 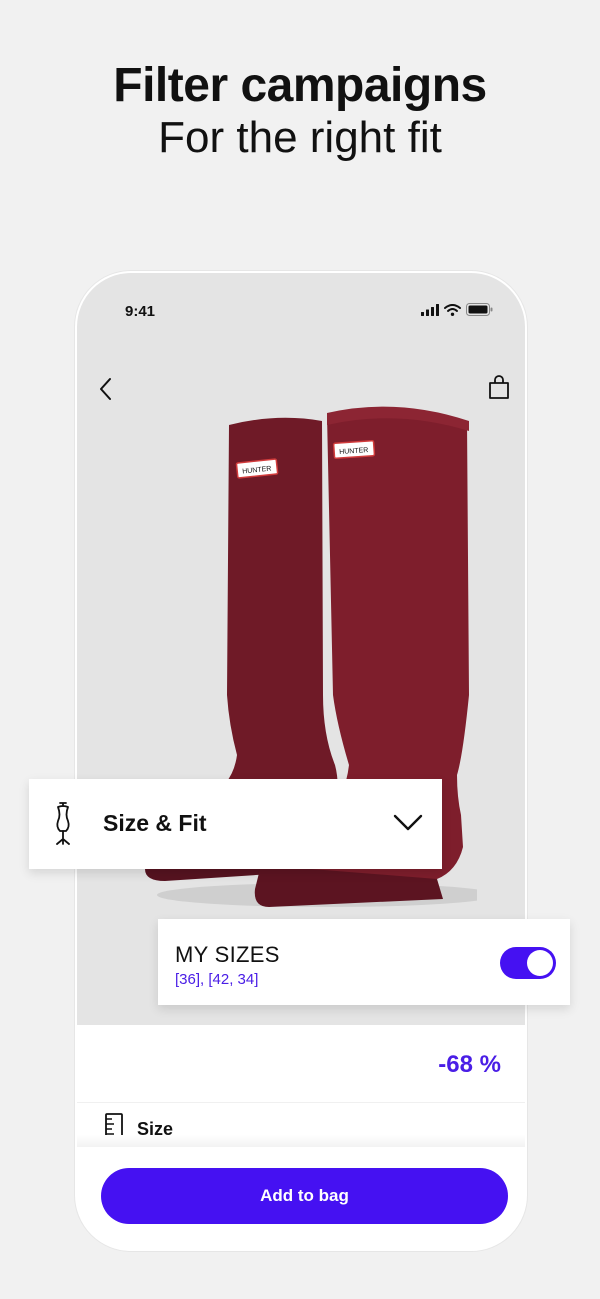 What do you see at coordinates (452, 309) in the screenshot?
I see `wifi-icon` at bounding box center [452, 309].